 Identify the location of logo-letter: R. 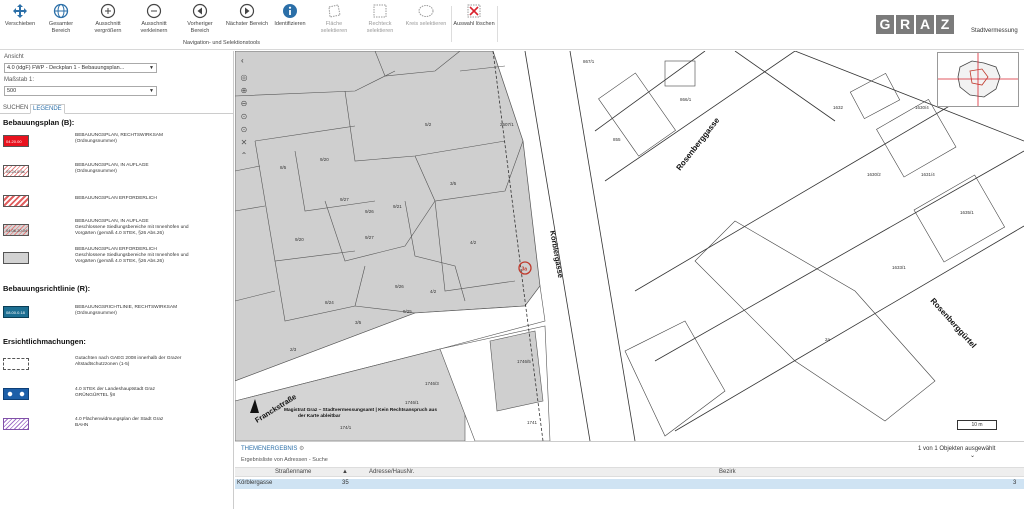
(905, 24).